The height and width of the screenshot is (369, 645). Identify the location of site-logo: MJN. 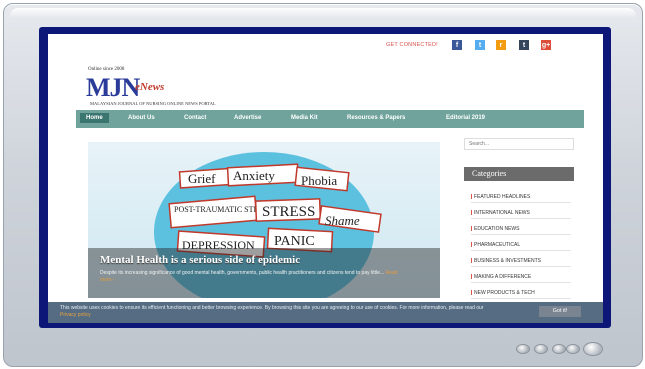
(113, 88).